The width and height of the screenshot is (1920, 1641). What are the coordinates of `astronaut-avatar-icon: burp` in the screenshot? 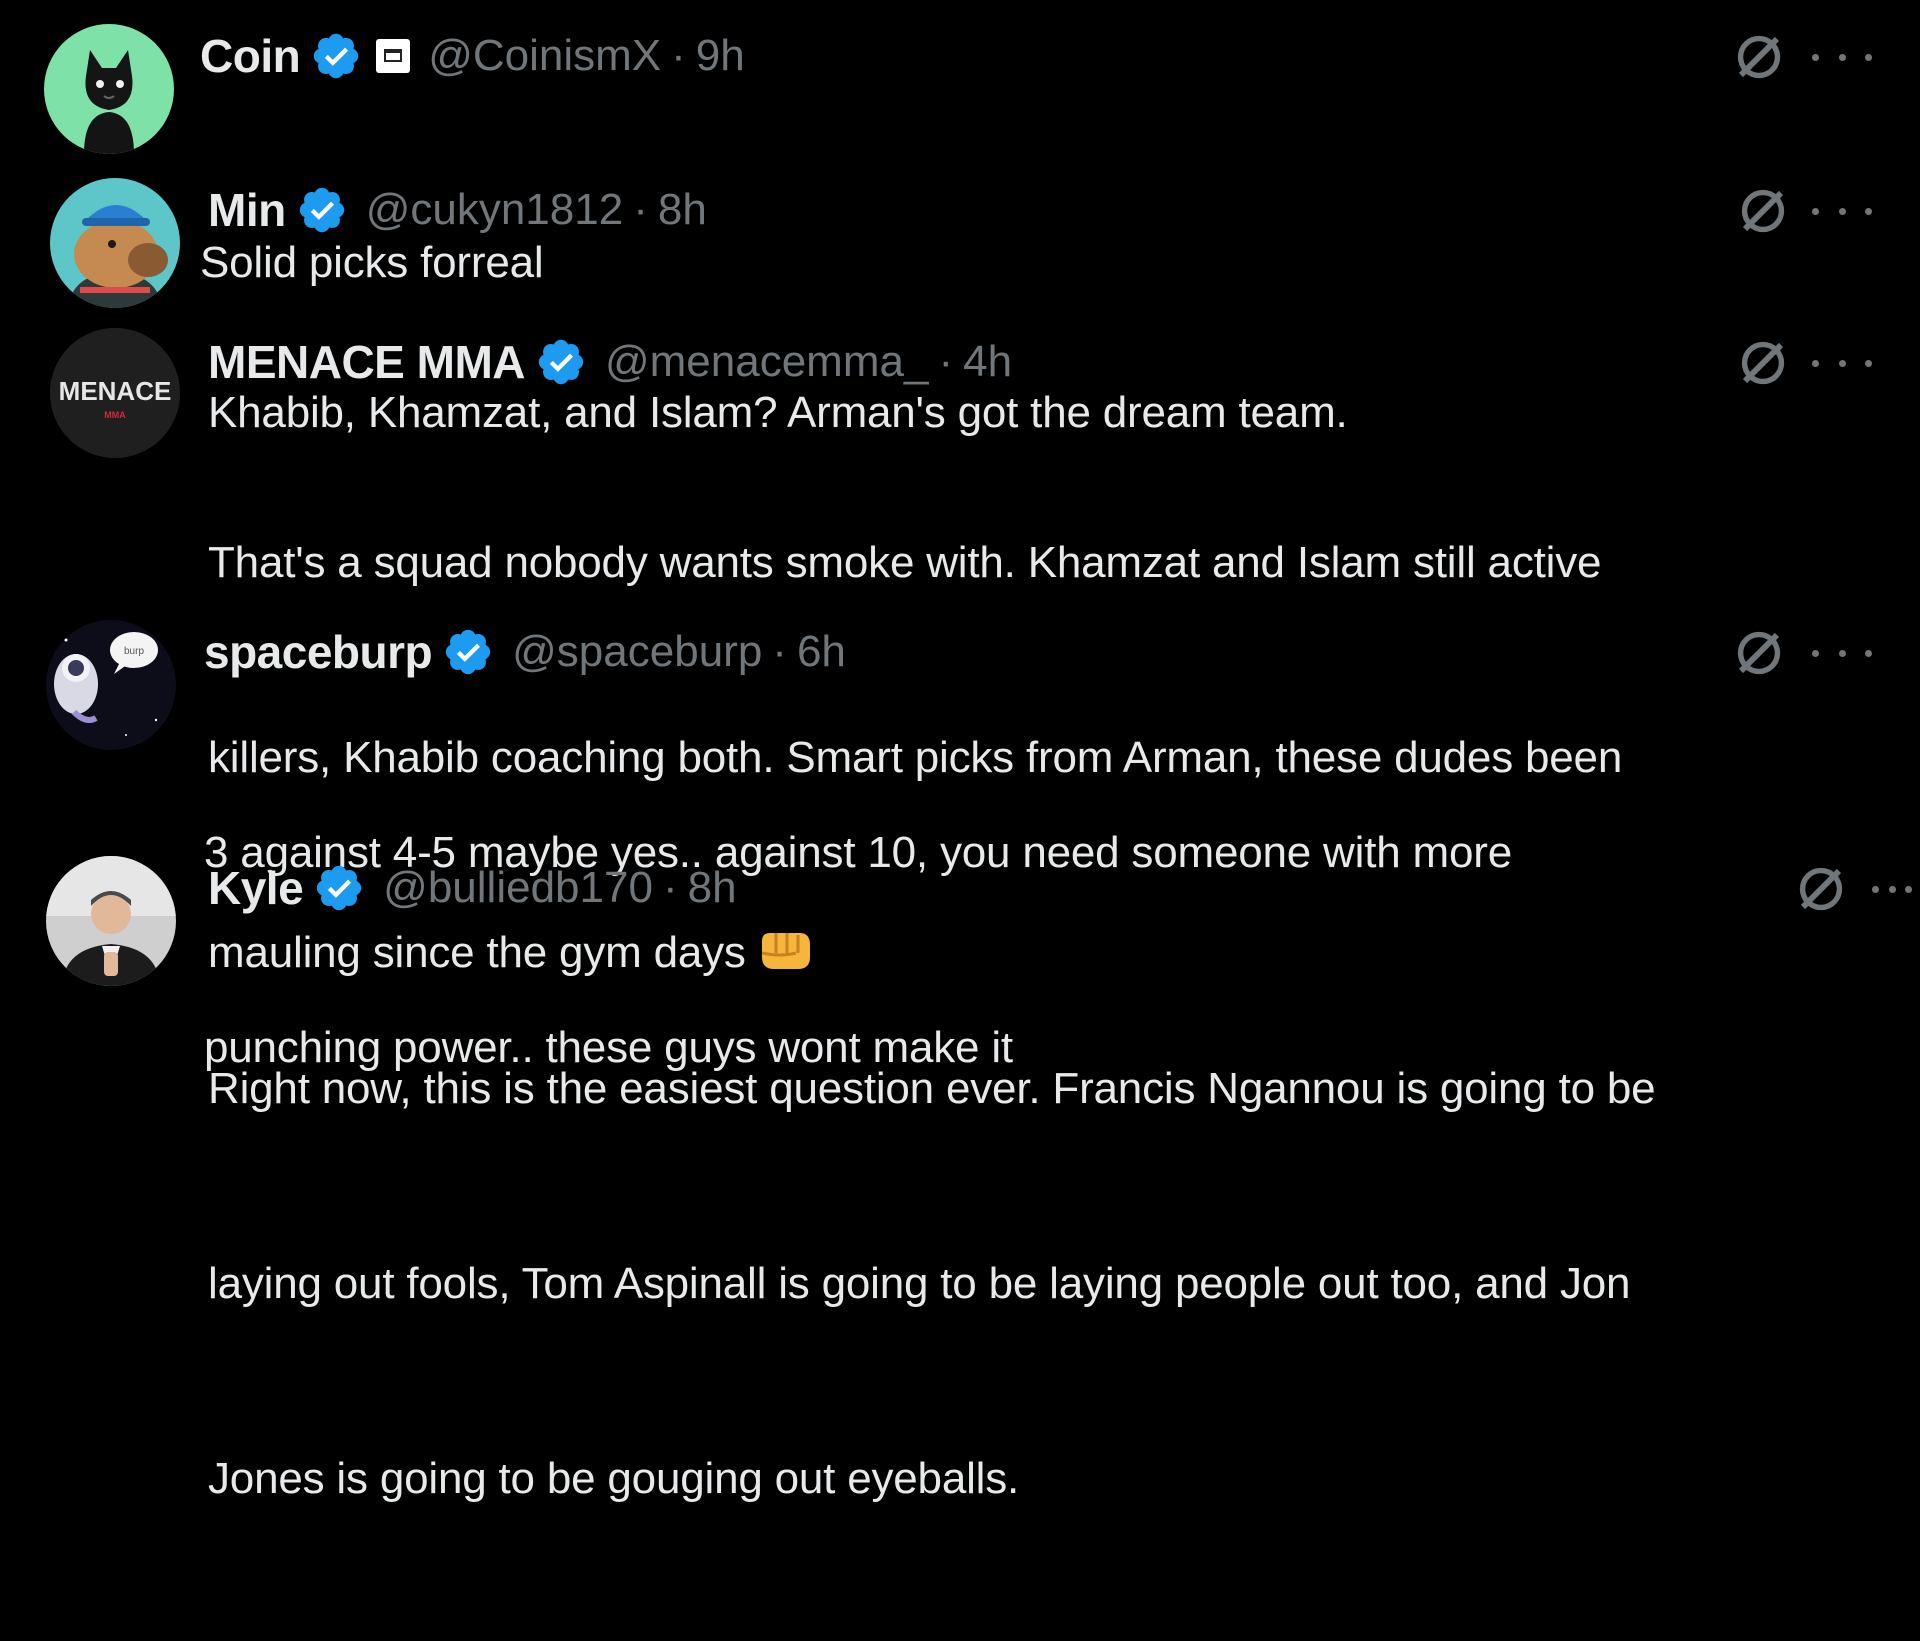 It's located at (111, 685).